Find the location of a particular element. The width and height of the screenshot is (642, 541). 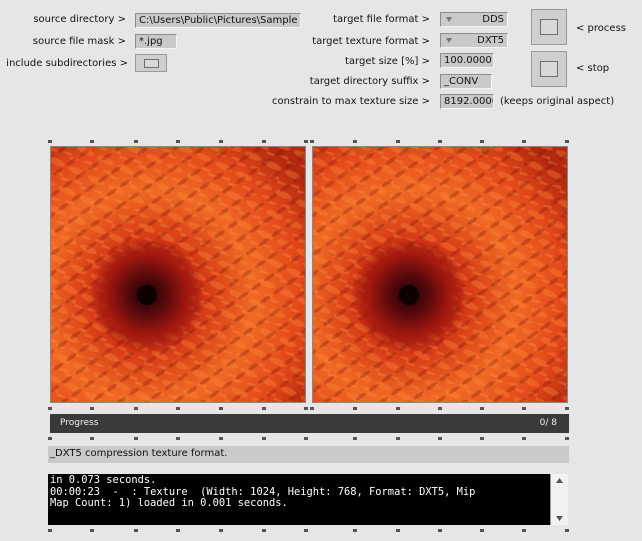

stop-button-inner is located at coordinates (549, 69).